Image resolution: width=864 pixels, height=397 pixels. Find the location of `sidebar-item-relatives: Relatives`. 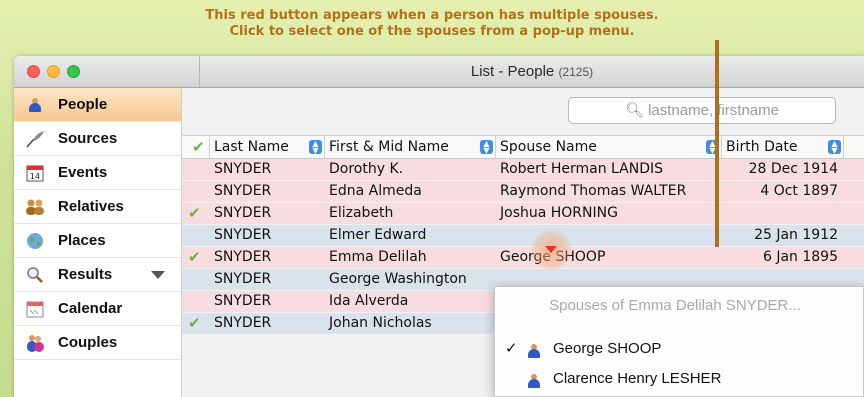

sidebar-item-relatives: Relatives is located at coordinates (97, 207).